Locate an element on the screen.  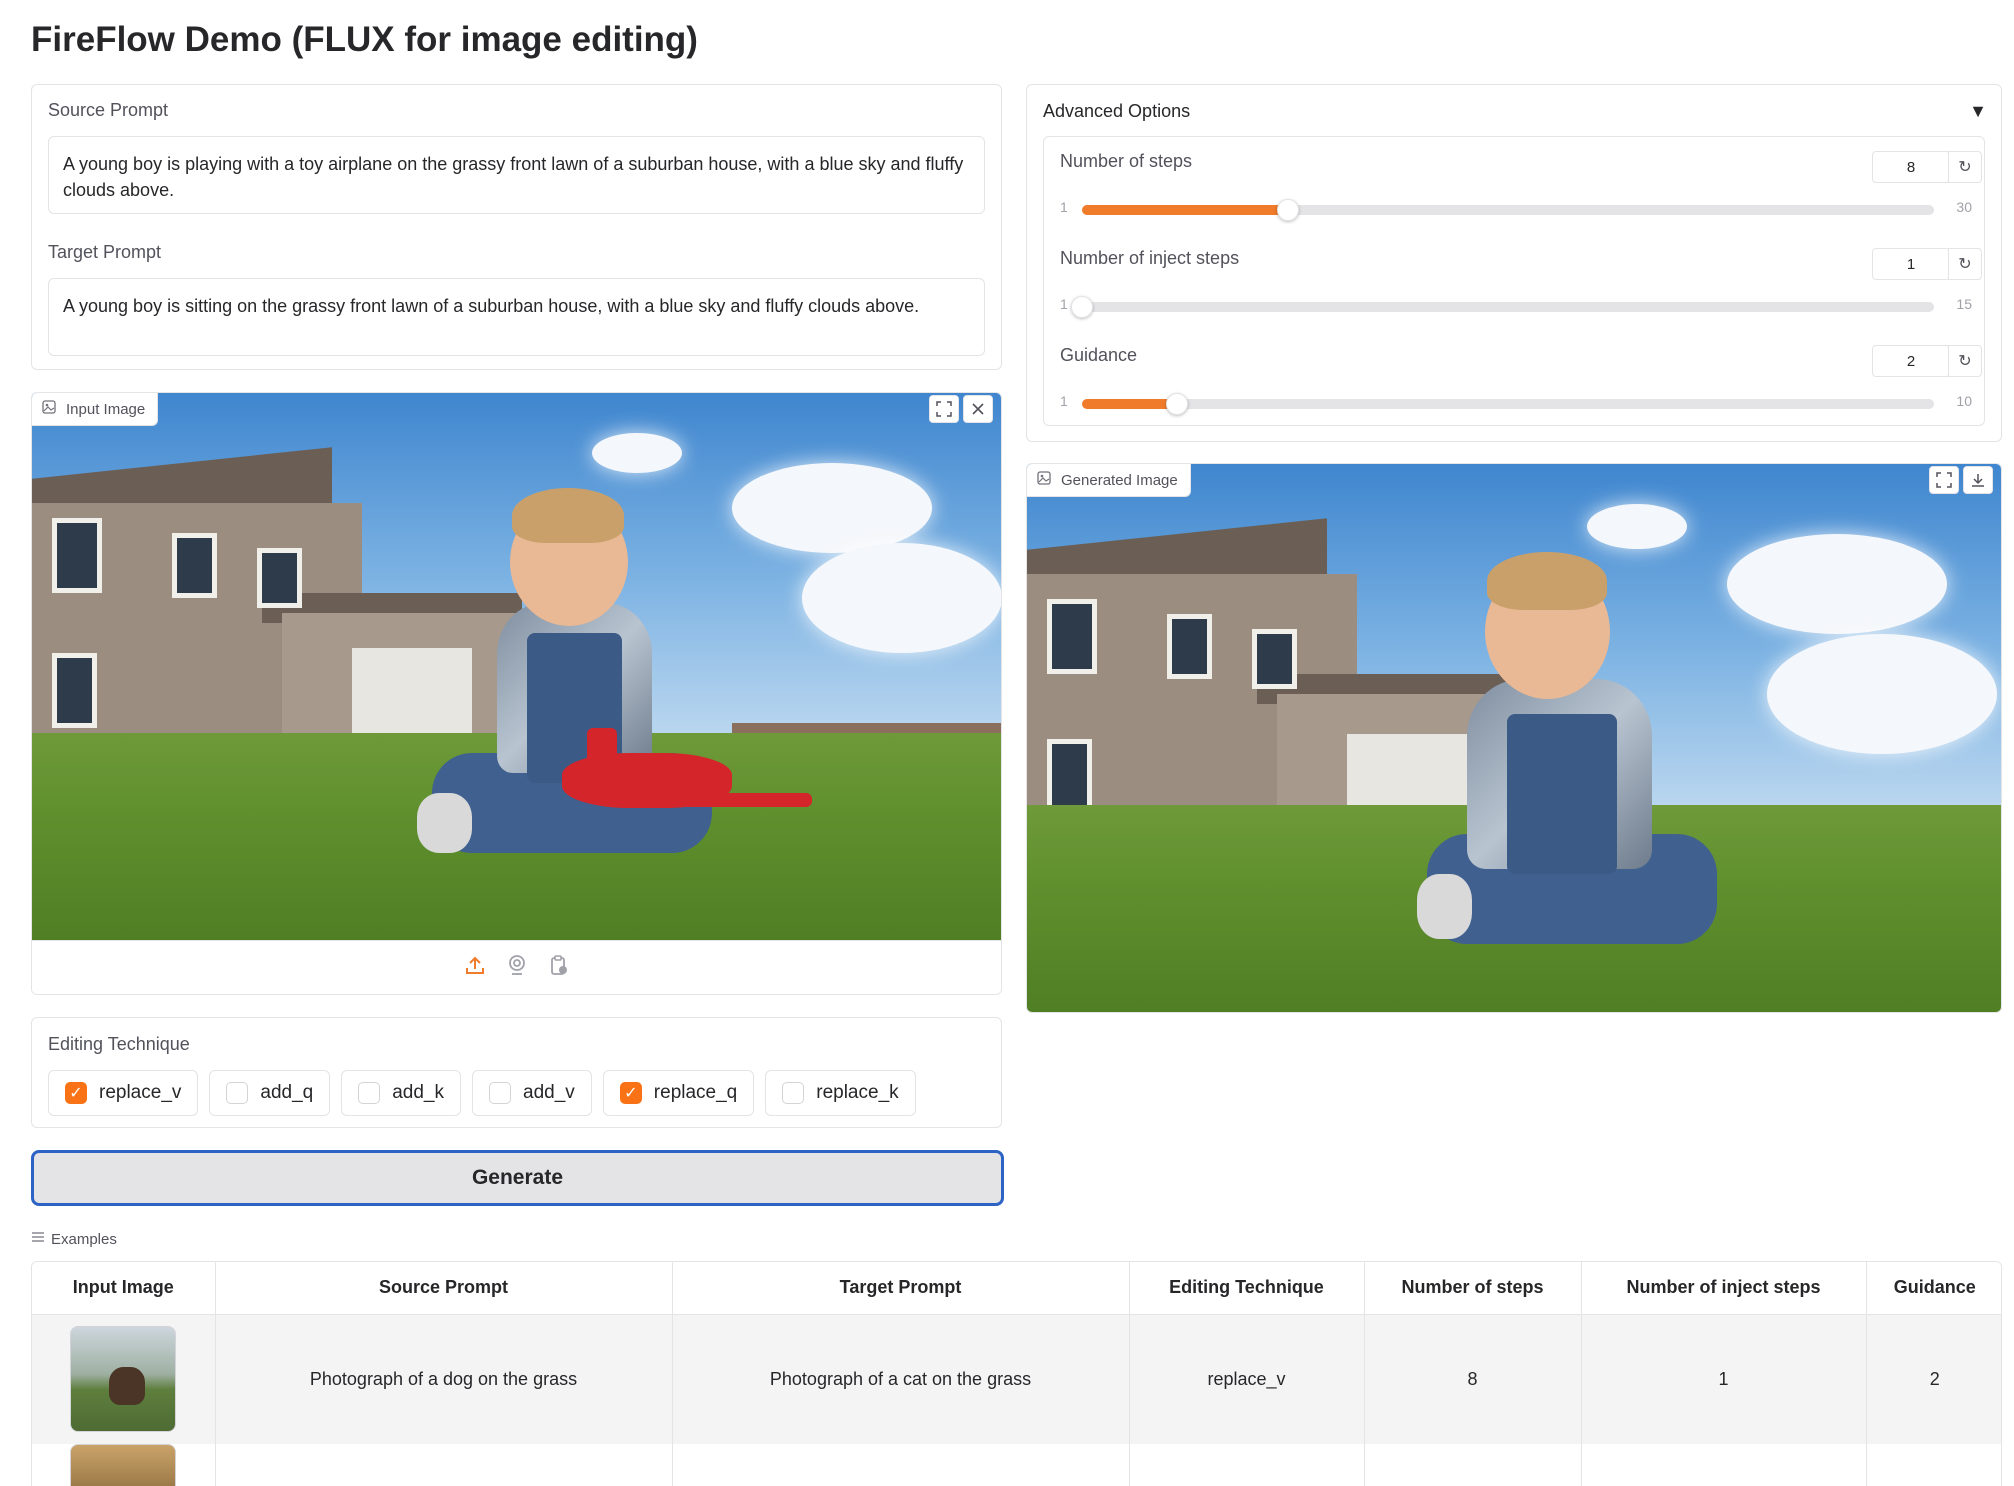
collapse-toggle-icon: ▼ is located at coordinates (1978, 111).